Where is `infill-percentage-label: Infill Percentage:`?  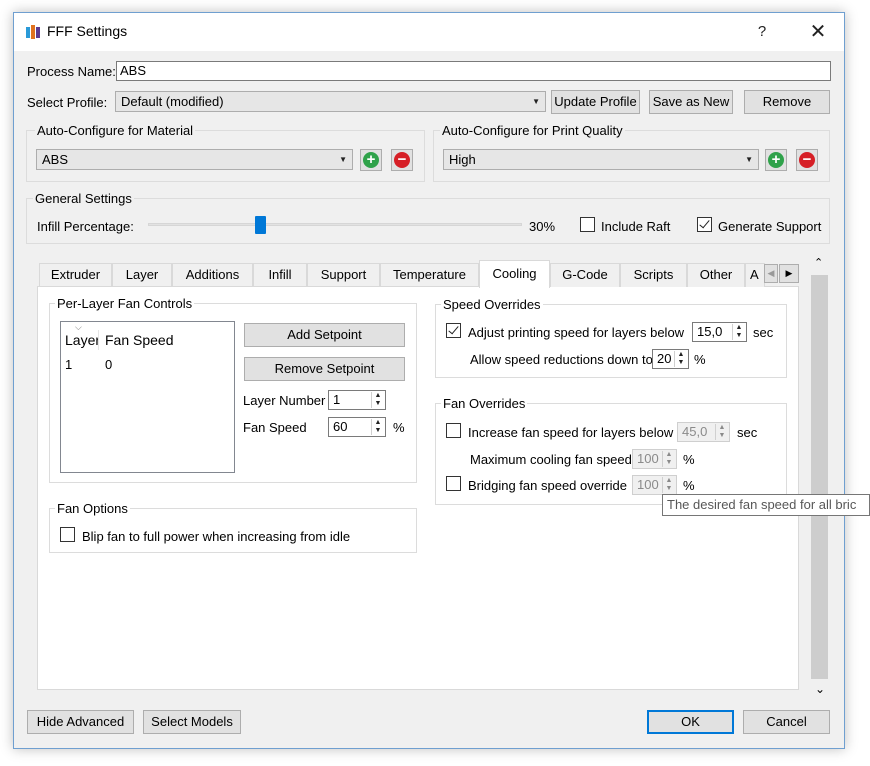
infill-percentage-label: Infill Percentage: is located at coordinates (85, 226).